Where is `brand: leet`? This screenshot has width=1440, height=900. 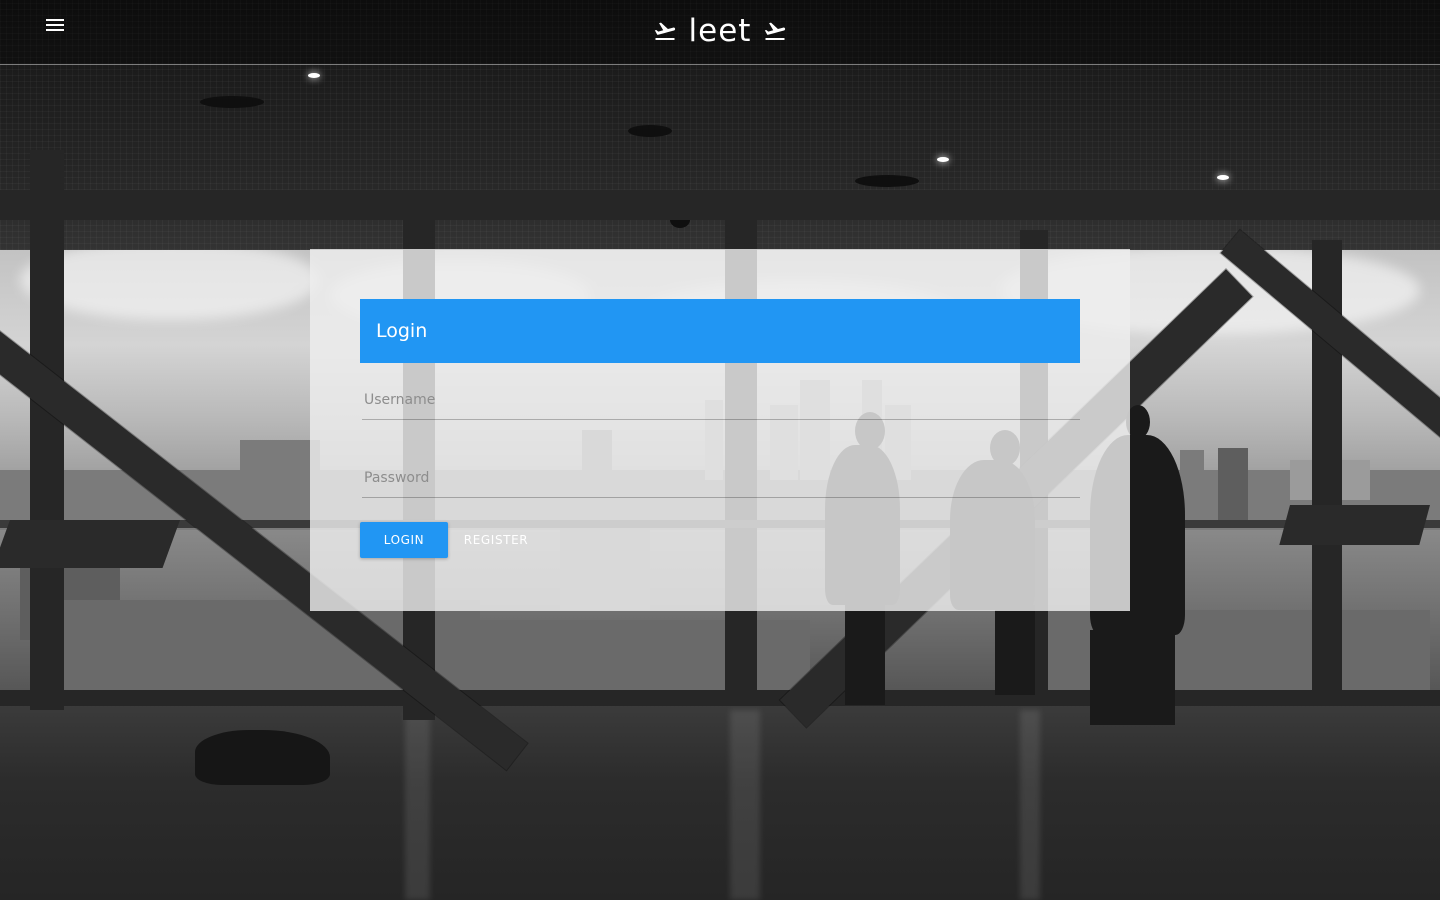
brand: leet is located at coordinates (720, 32).